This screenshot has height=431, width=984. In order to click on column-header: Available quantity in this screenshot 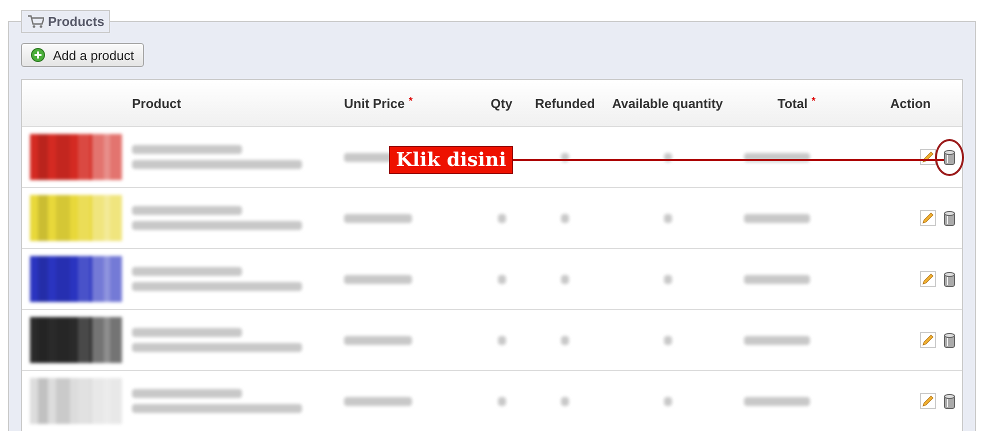, I will do `click(667, 103)`.